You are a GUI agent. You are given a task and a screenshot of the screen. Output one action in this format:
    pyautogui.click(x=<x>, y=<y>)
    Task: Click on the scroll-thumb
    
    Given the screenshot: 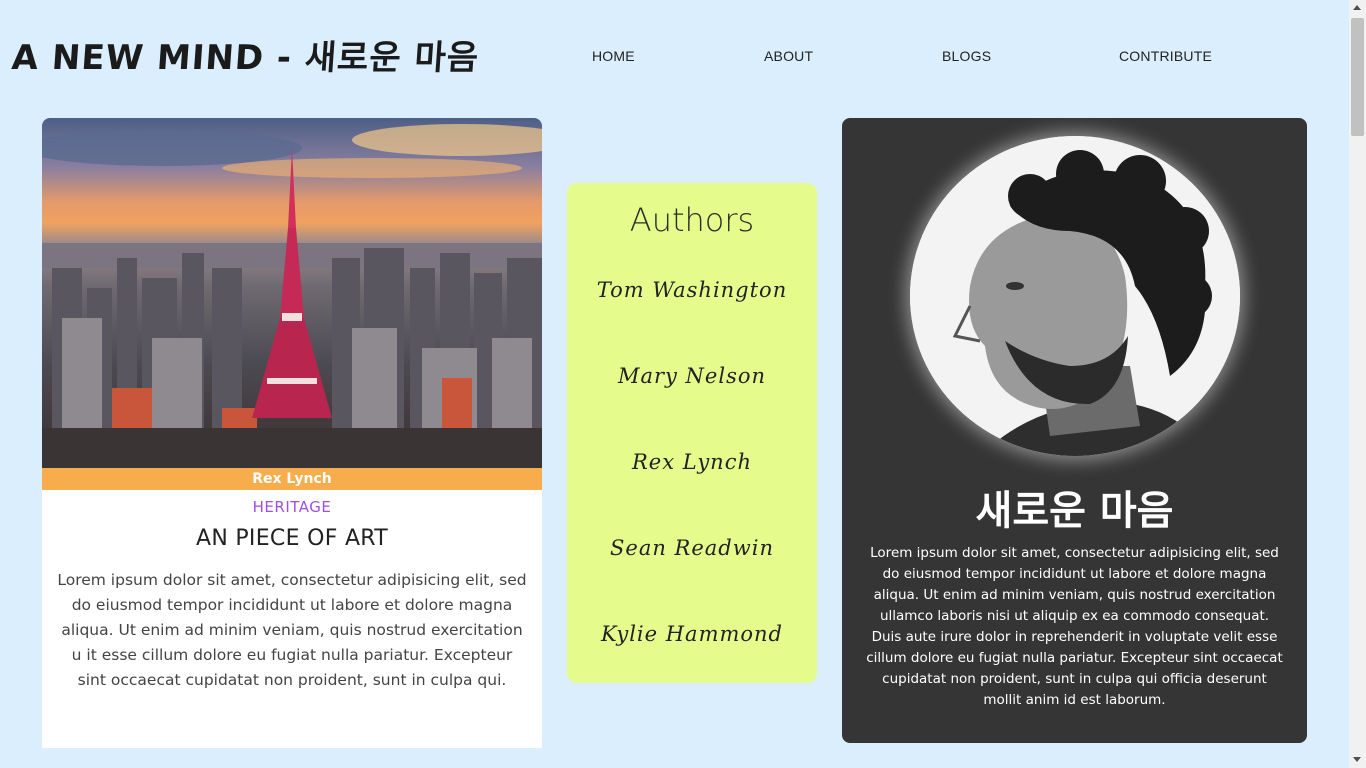 What is the action you would take?
    pyautogui.click(x=1357, y=77)
    